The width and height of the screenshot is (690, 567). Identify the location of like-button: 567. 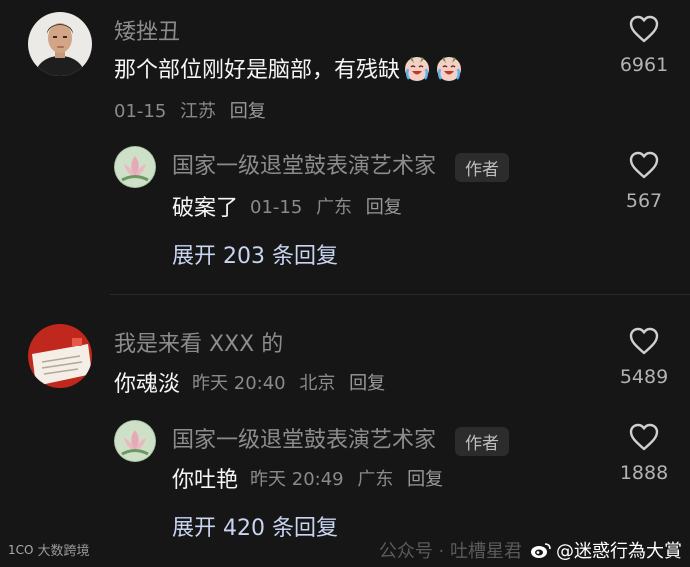
(644, 181).